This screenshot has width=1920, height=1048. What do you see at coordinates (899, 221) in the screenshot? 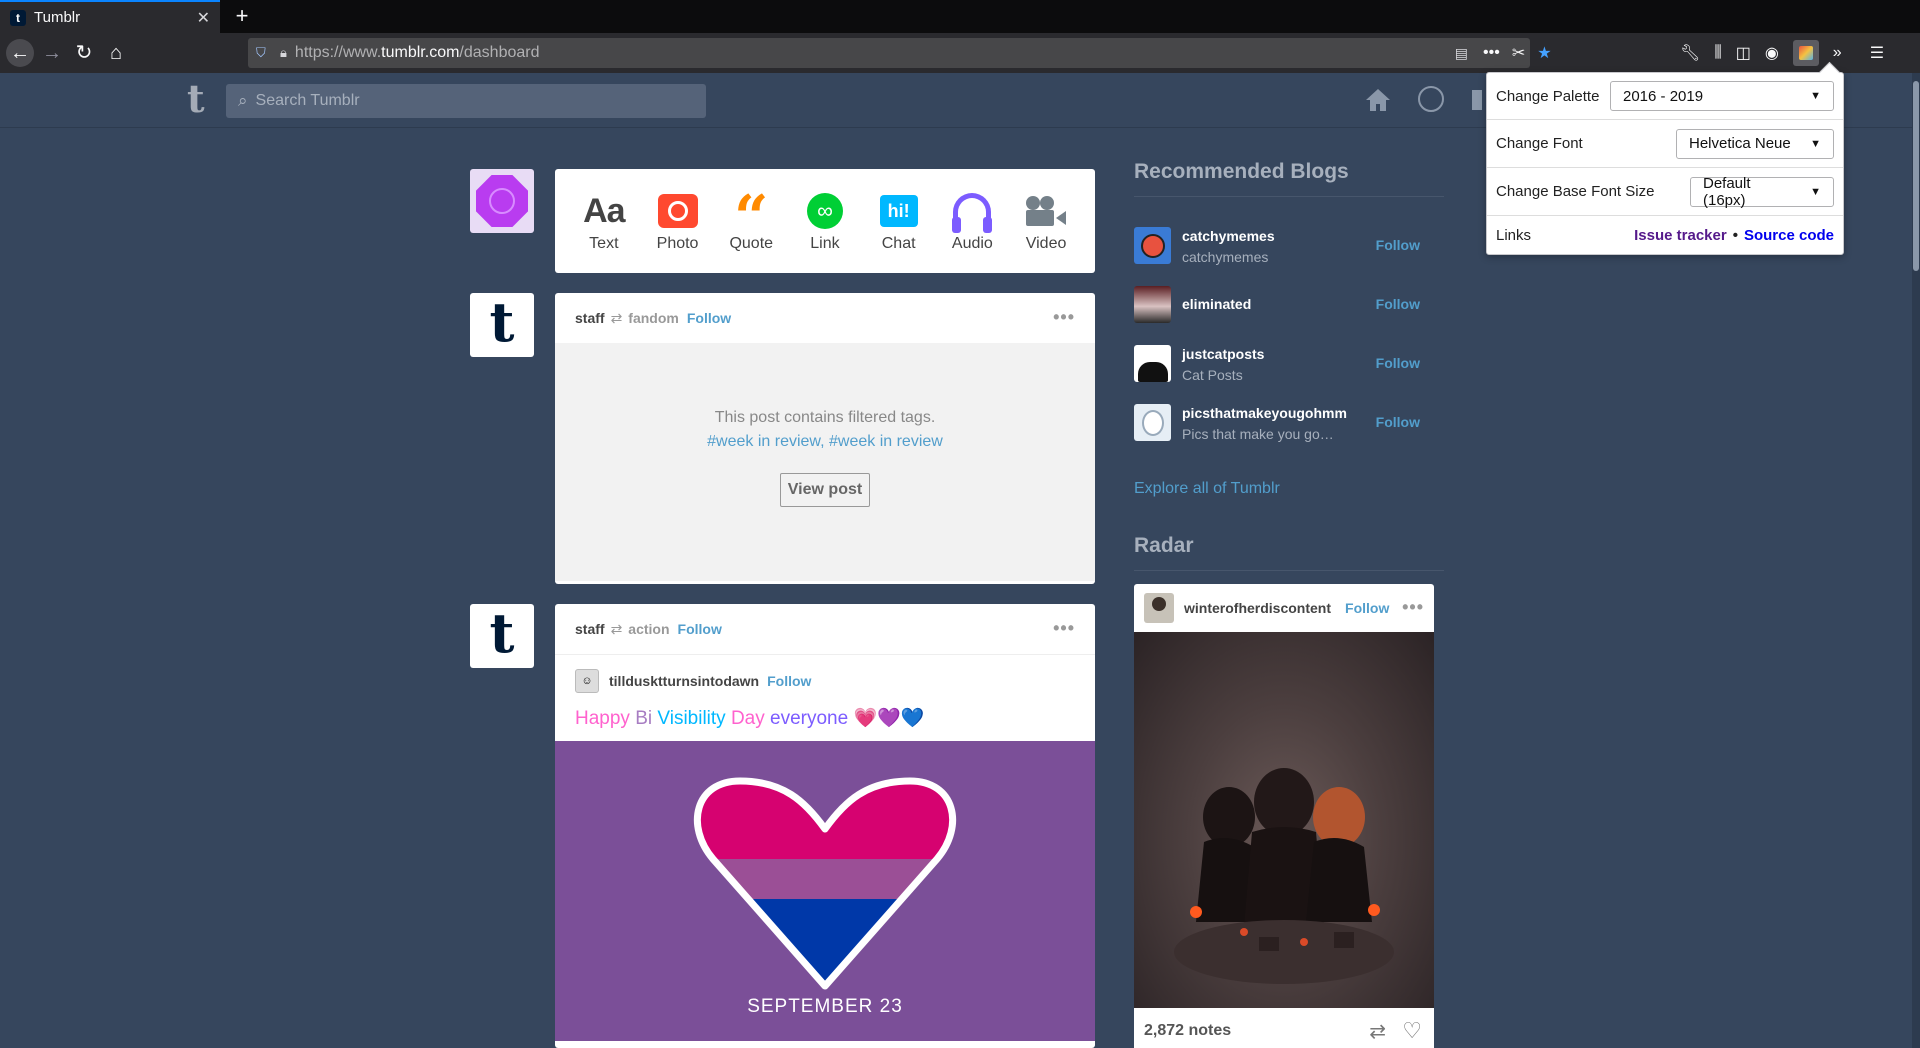
I see `compose-chat-button: hi! Chat` at bounding box center [899, 221].